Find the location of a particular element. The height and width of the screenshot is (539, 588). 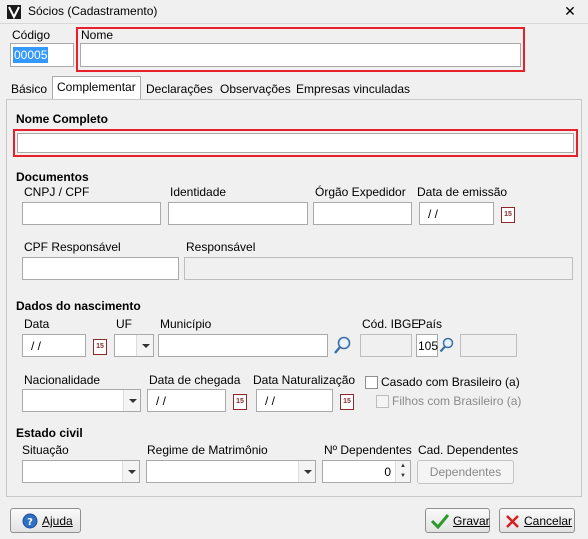

data-chegada-value: / / is located at coordinates (161, 401).